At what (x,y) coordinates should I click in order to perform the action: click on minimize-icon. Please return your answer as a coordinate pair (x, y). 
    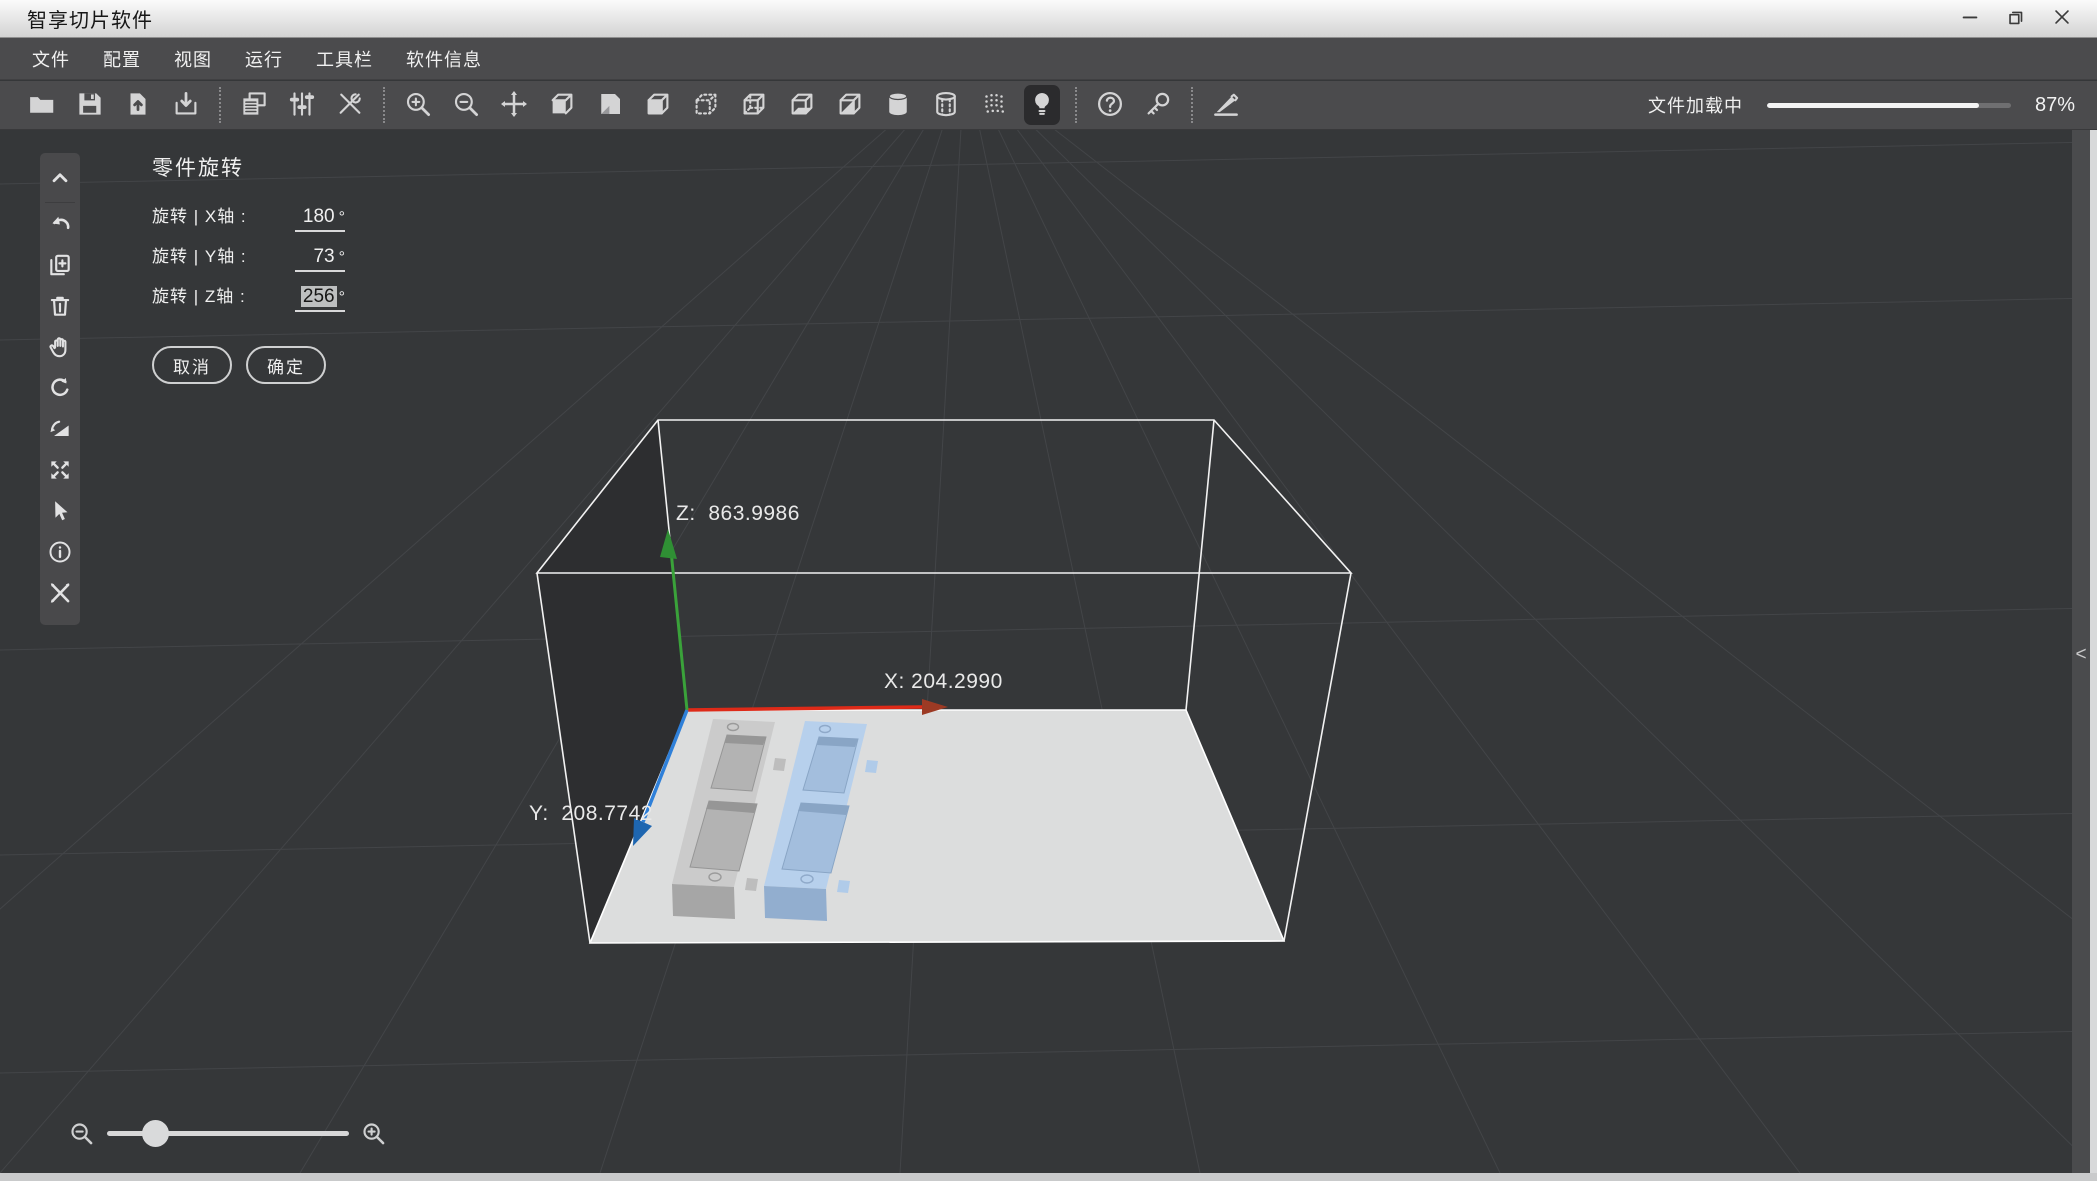
    Looking at the image, I should click on (1970, 18).